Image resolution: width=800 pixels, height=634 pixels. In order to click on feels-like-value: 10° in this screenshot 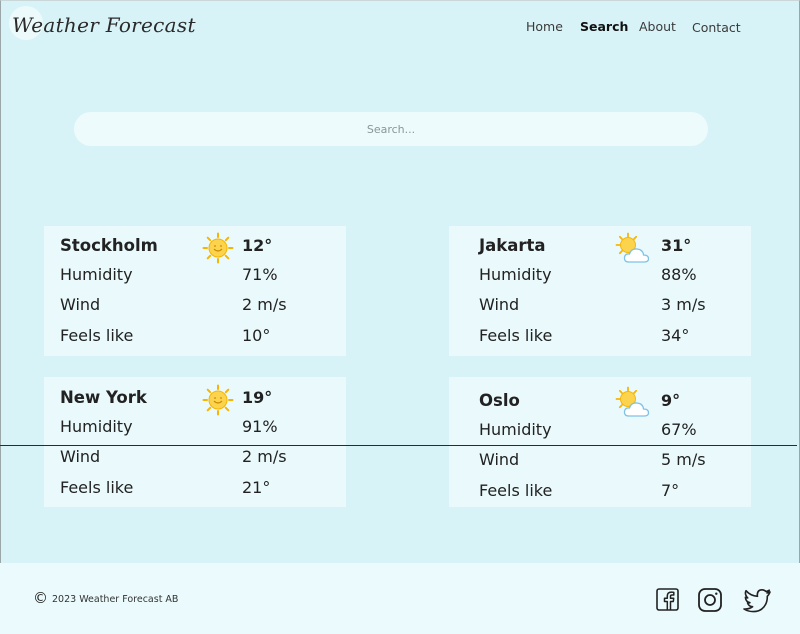, I will do `click(256, 335)`.